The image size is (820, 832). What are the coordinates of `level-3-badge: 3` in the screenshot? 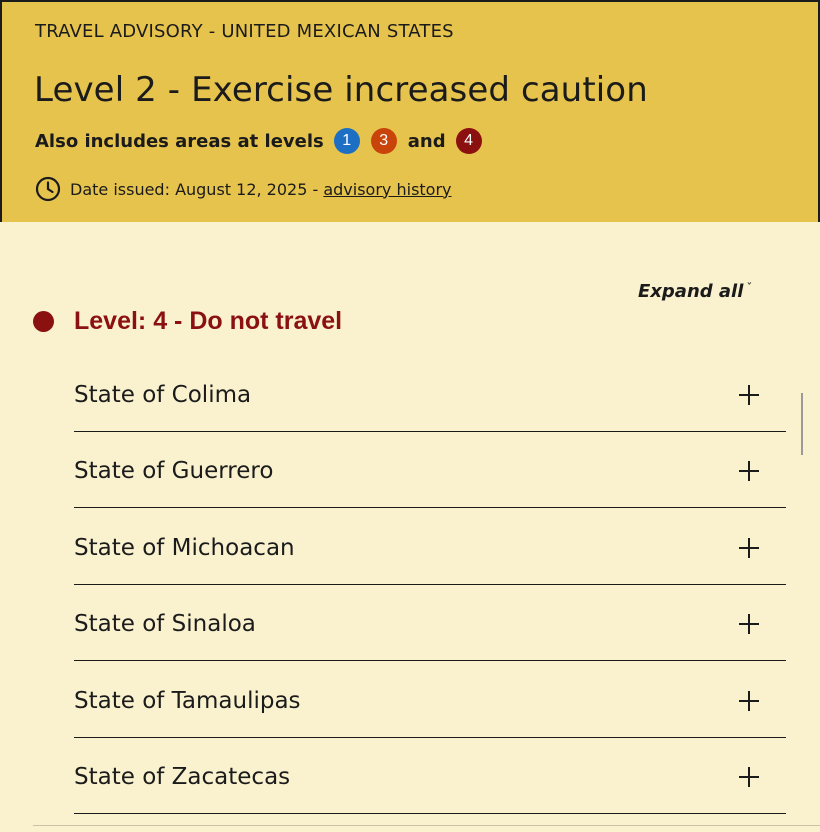 It's located at (383, 141).